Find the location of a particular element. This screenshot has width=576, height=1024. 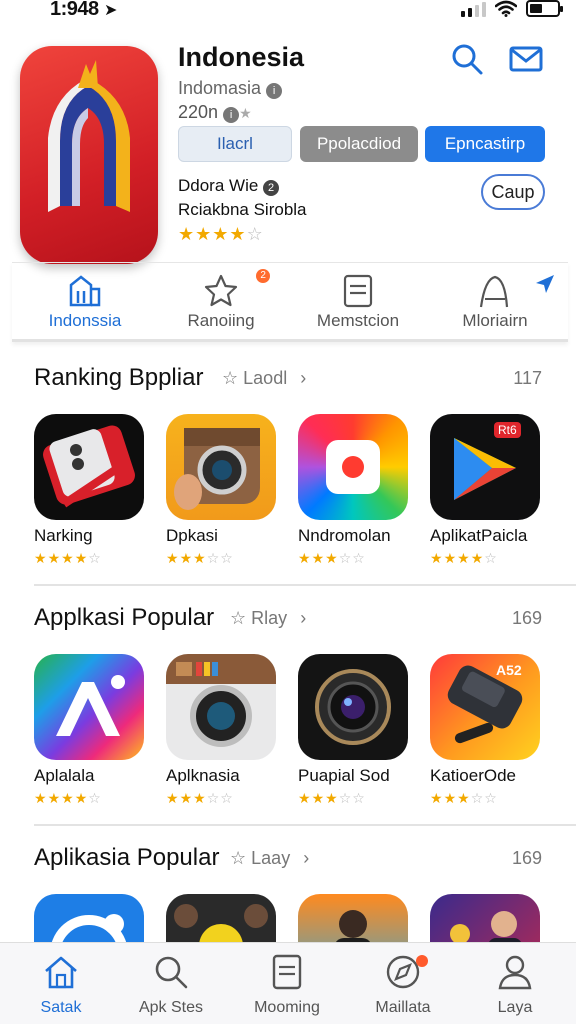

nav-item-search: Apk Stes is located at coordinates (171, 986).